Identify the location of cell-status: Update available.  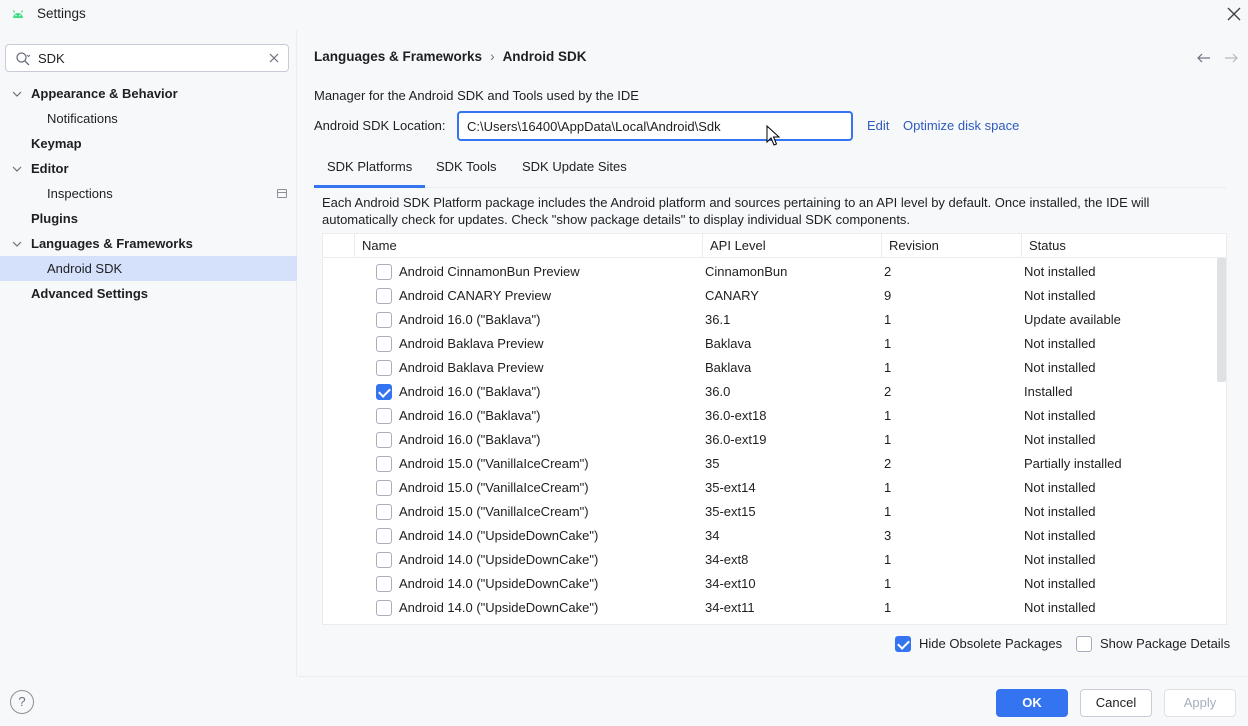
(1072, 319).